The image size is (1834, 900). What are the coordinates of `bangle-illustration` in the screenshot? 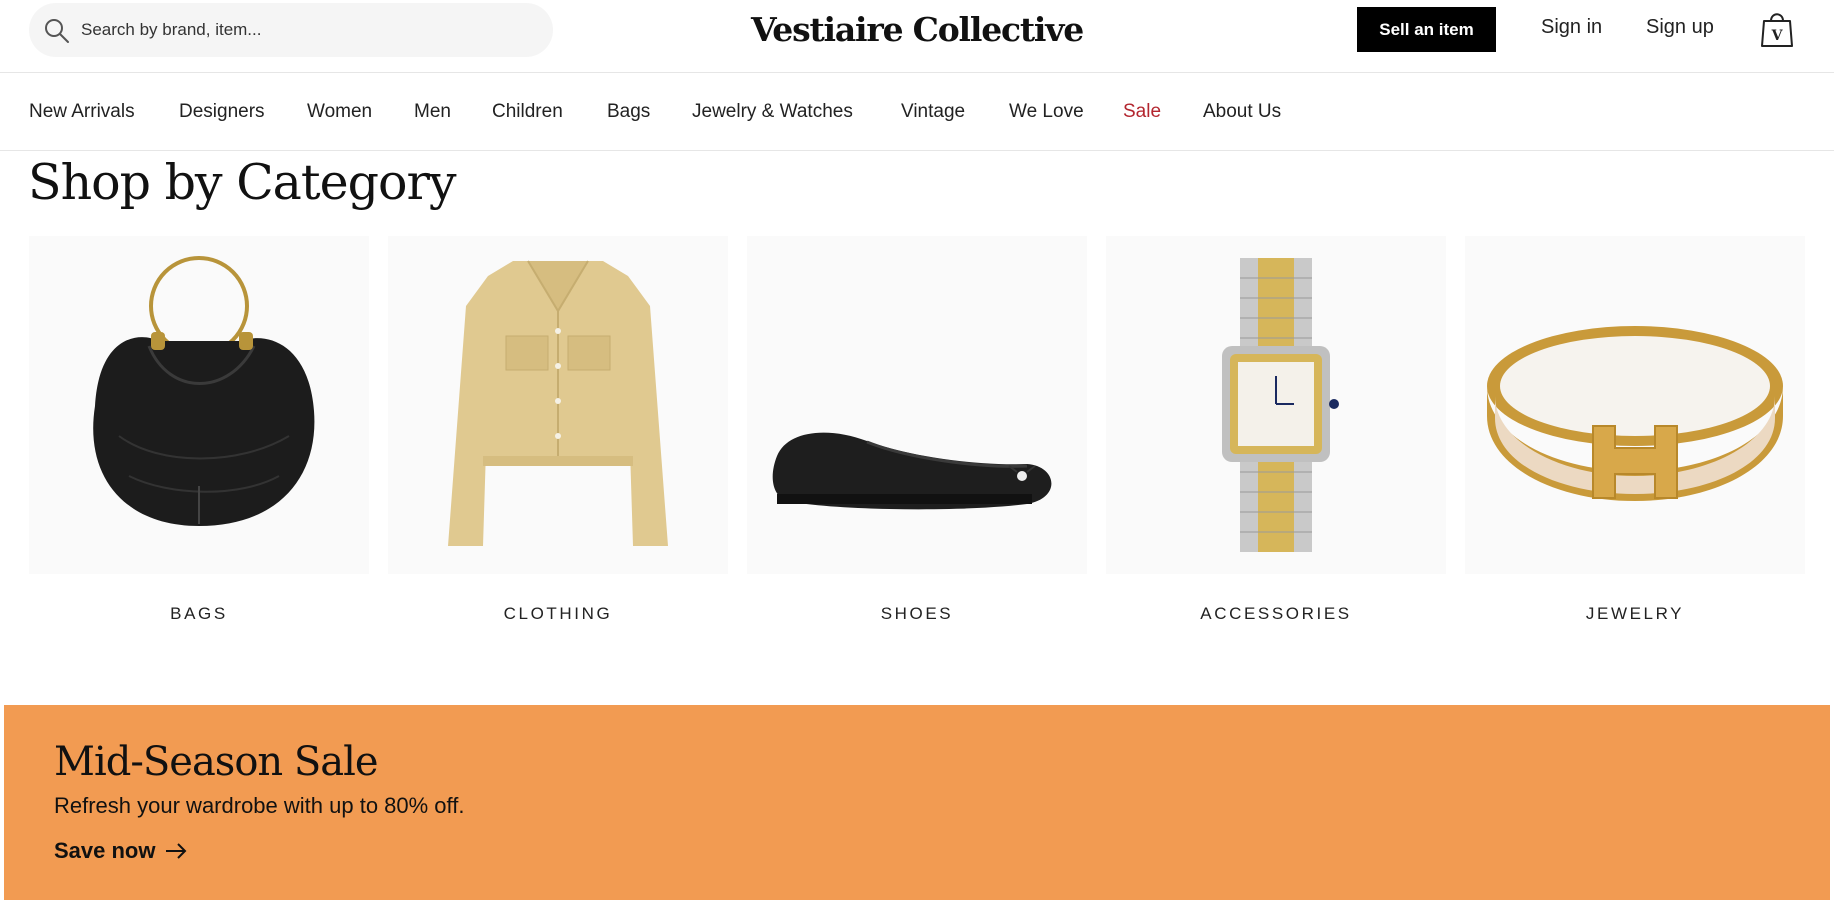 It's located at (1635, 413).